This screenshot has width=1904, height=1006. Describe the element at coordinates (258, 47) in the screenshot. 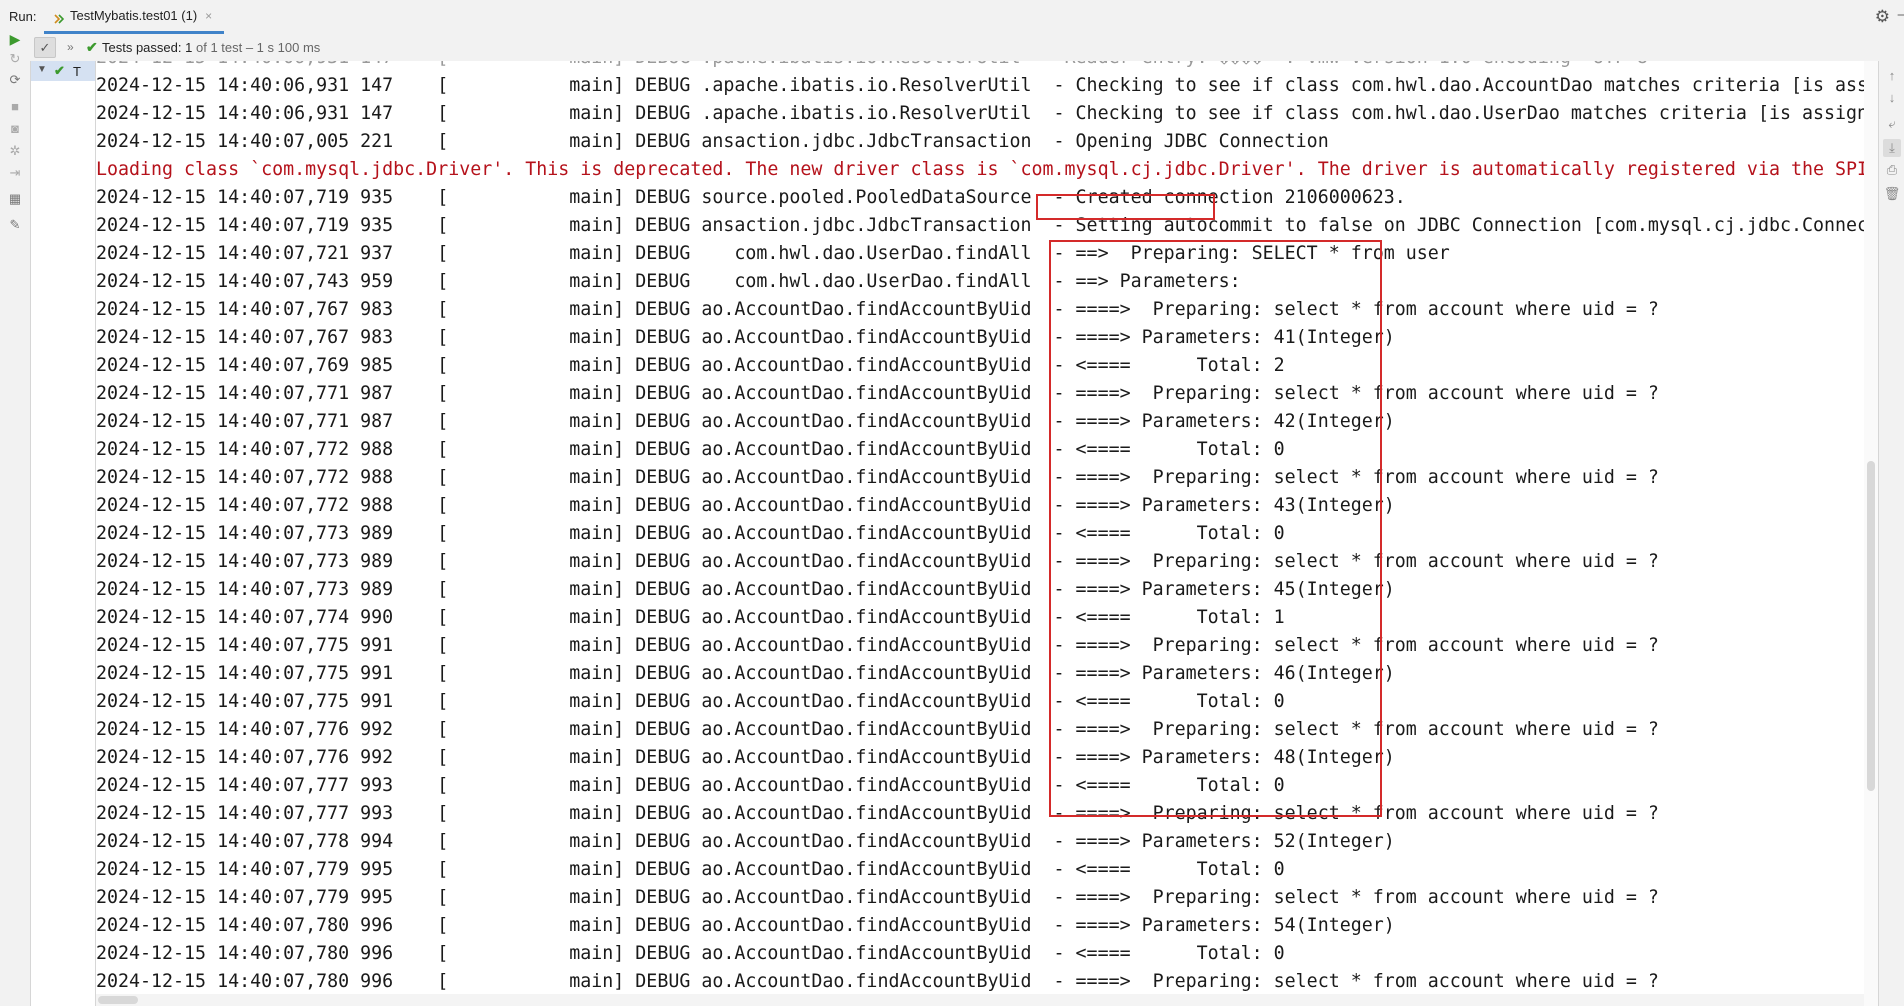

I see `tests-passed-detail: of 1 test – 1 s 100 ms` at that location.